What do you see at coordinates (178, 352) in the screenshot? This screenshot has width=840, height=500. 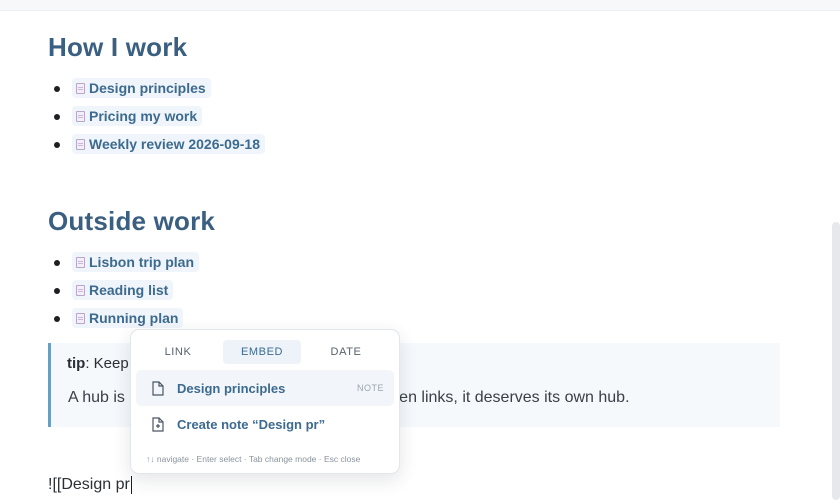 I see `tab-link: LINK` at bounding box center [178, 352].